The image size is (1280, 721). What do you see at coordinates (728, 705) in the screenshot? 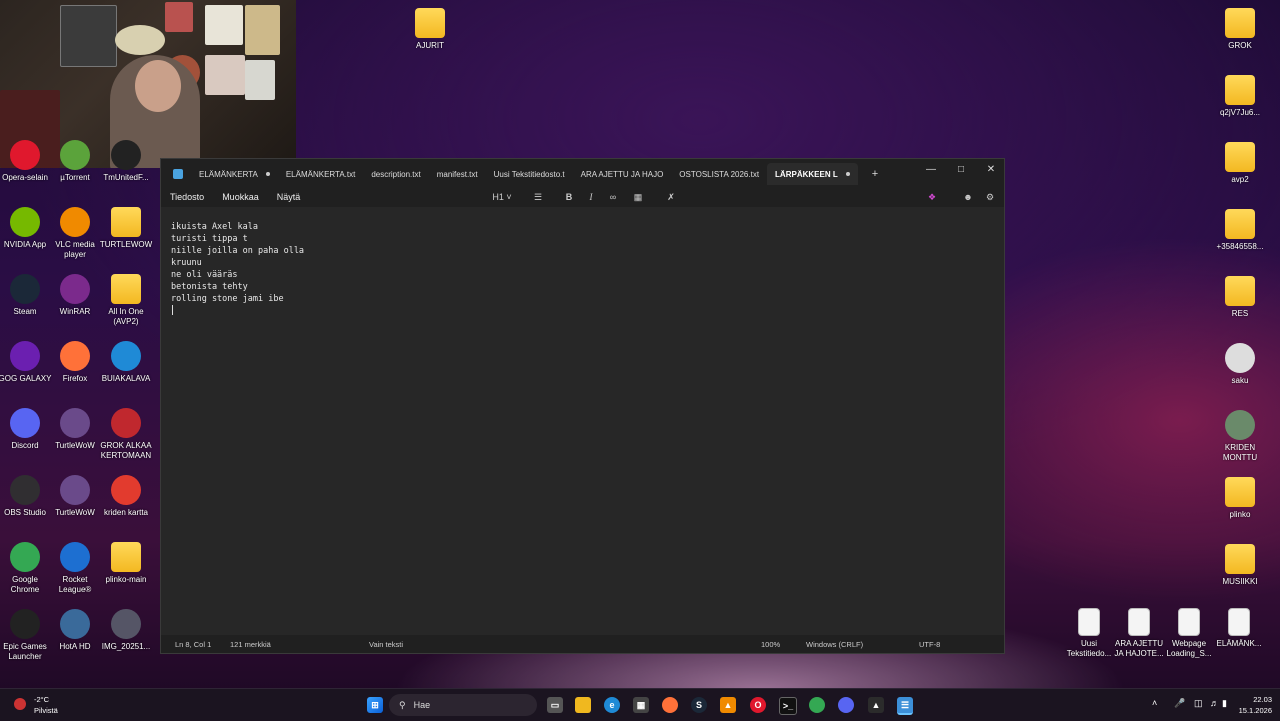
I see `vlc-button: ▲` at bounding box center [728, 705].